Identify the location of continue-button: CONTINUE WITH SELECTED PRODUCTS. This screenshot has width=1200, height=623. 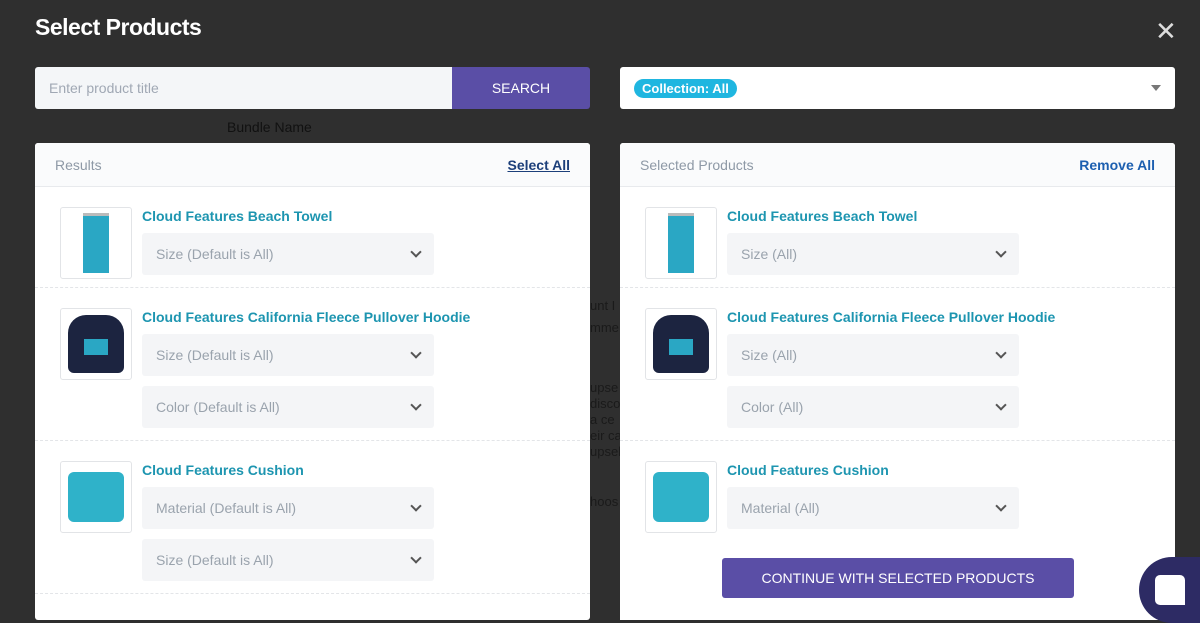
(898, 578).